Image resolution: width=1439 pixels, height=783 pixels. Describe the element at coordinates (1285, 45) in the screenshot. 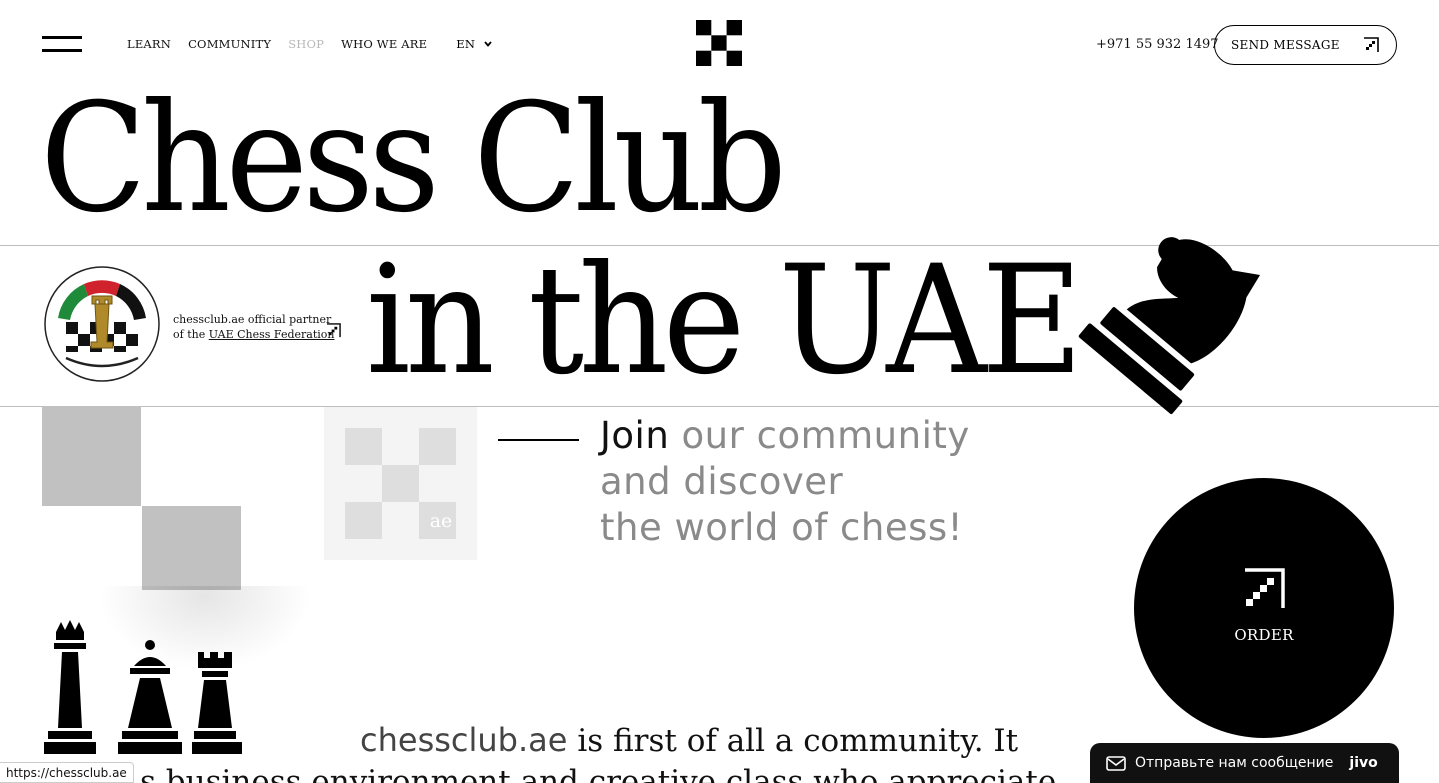

I see `send-message-label: SEND MESSAGE` at that location.